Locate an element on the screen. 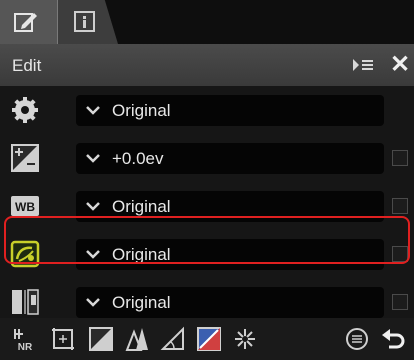 Image resolution: width=414 pixels, height=360 pixels. tab-edit is located at coordinates (29, 22).